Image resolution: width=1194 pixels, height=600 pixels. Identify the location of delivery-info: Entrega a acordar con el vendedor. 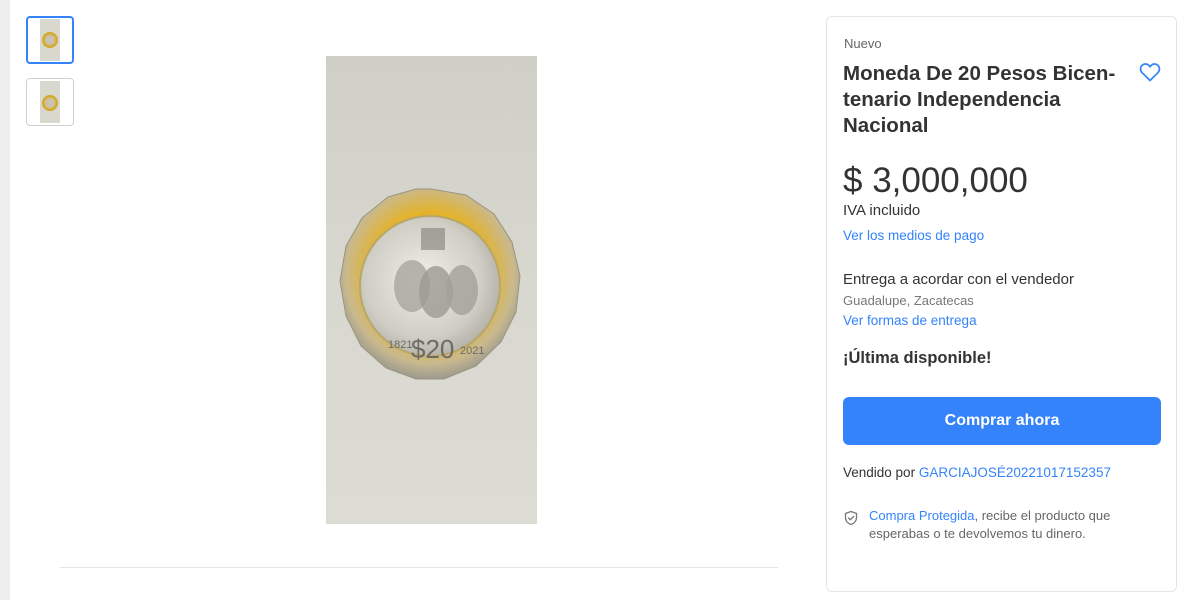
(958, 279).